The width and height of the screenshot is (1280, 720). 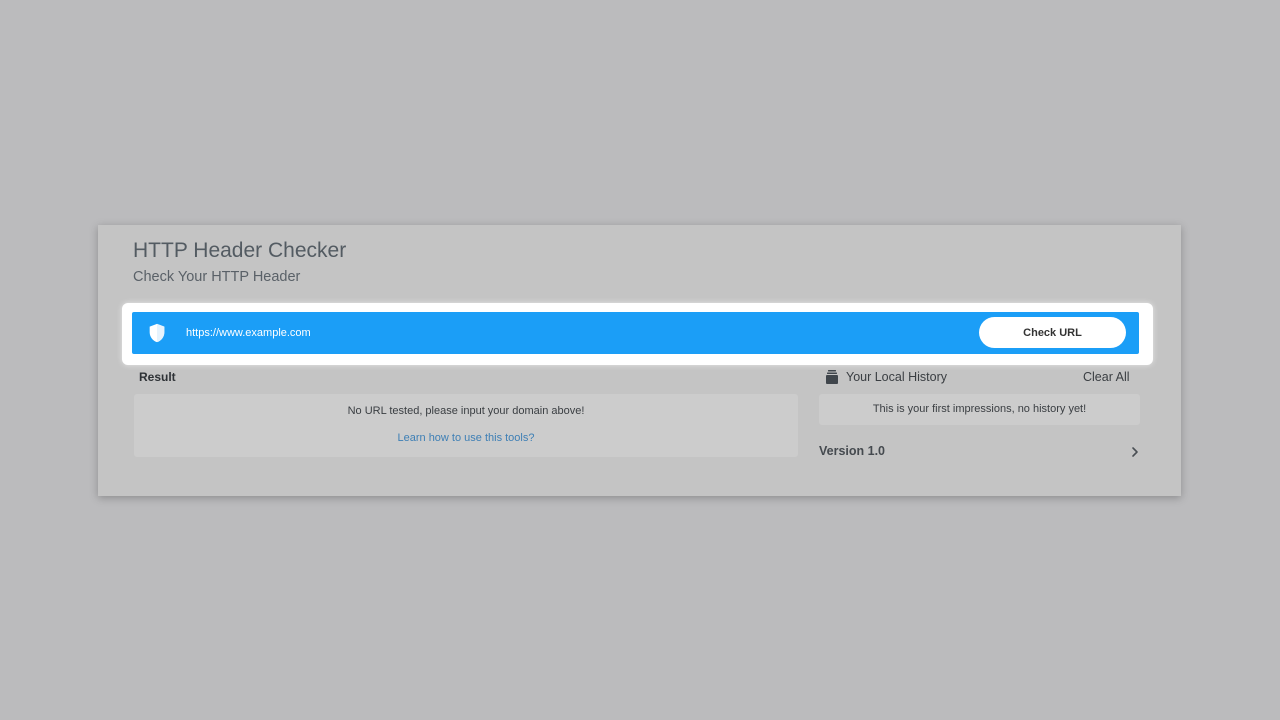 I want to click on page-title: HTTP Header Checker, so click(x=240, y=250).